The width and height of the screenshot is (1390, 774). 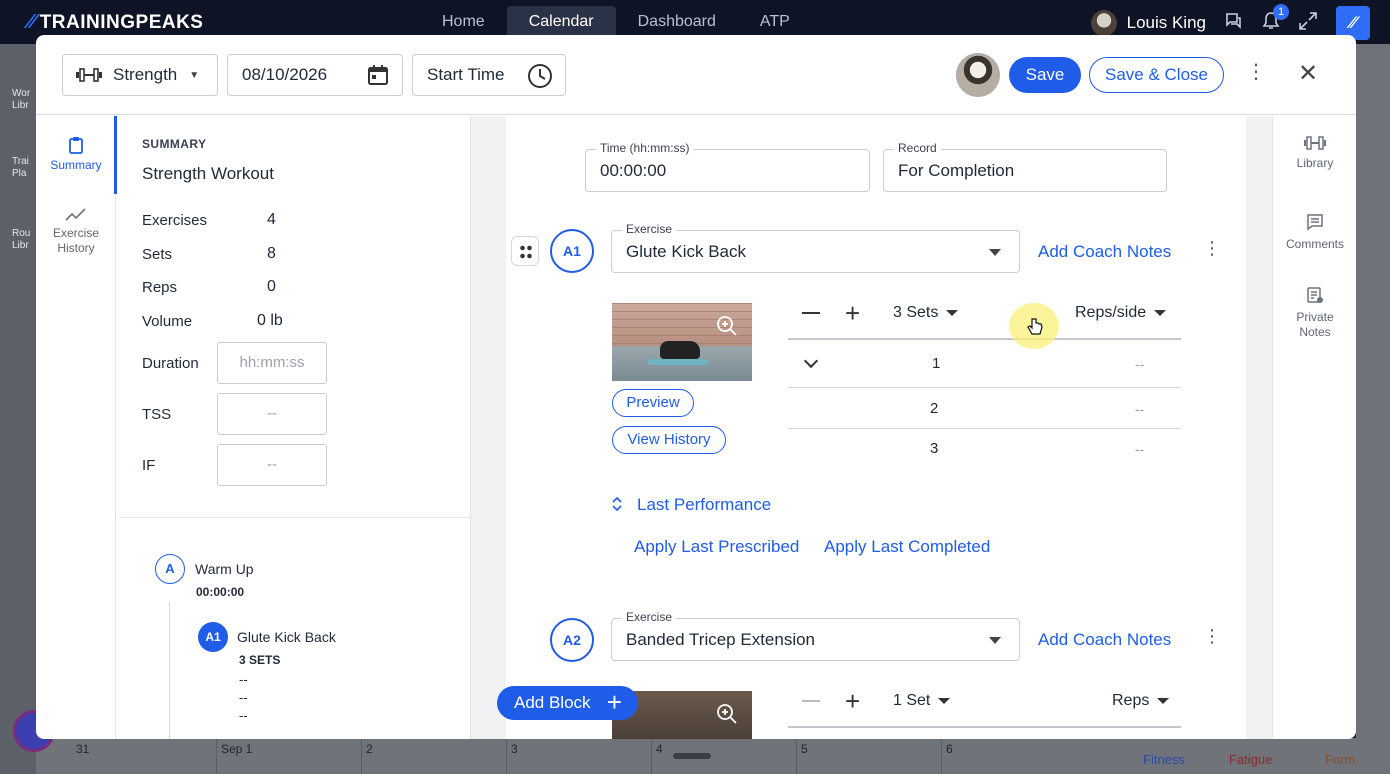 I want to click on expand-collapse-icon, so click(x=617, y=506).